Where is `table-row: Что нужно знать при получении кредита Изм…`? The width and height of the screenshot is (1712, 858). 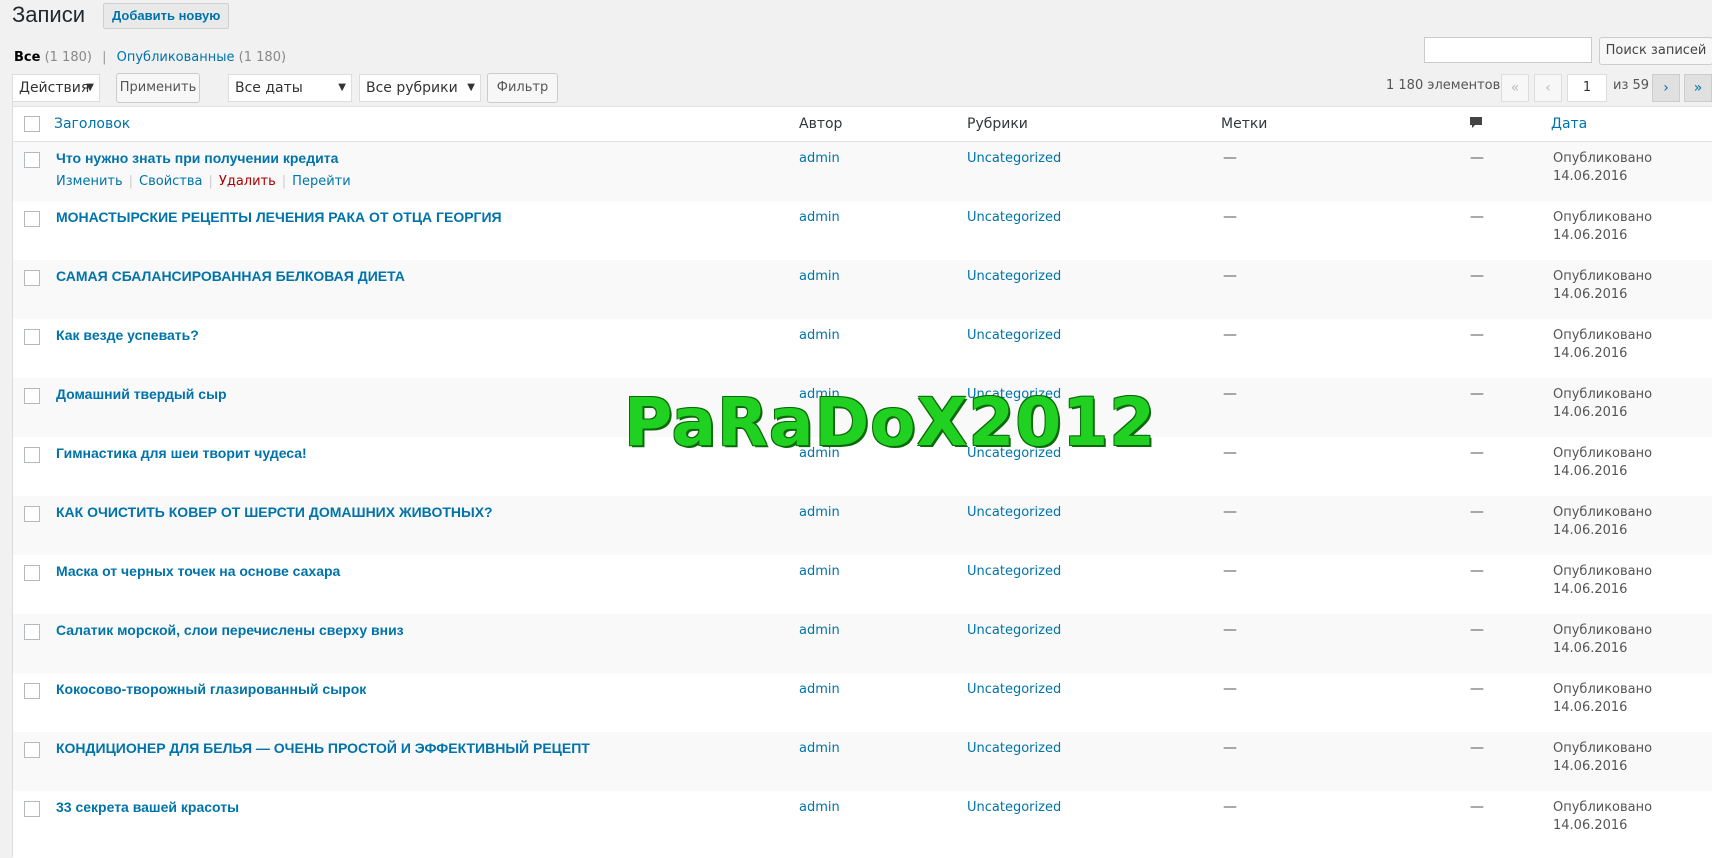 table-row: Что нужно знать при получении кредита Изм… is located at coordinates (862, 171).